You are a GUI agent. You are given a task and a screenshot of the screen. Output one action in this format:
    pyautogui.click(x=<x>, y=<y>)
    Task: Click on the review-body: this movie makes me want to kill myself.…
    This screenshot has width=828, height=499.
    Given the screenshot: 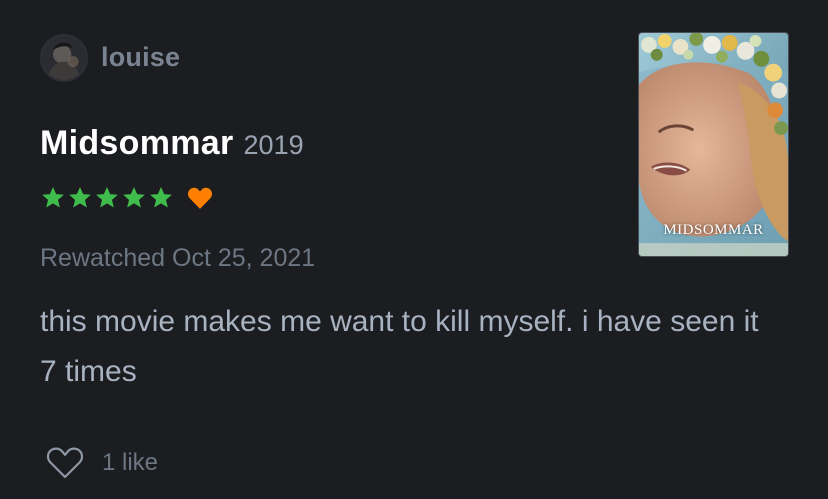 What is the action you would take?
    pyautogui.click(x=399, y=346)
    